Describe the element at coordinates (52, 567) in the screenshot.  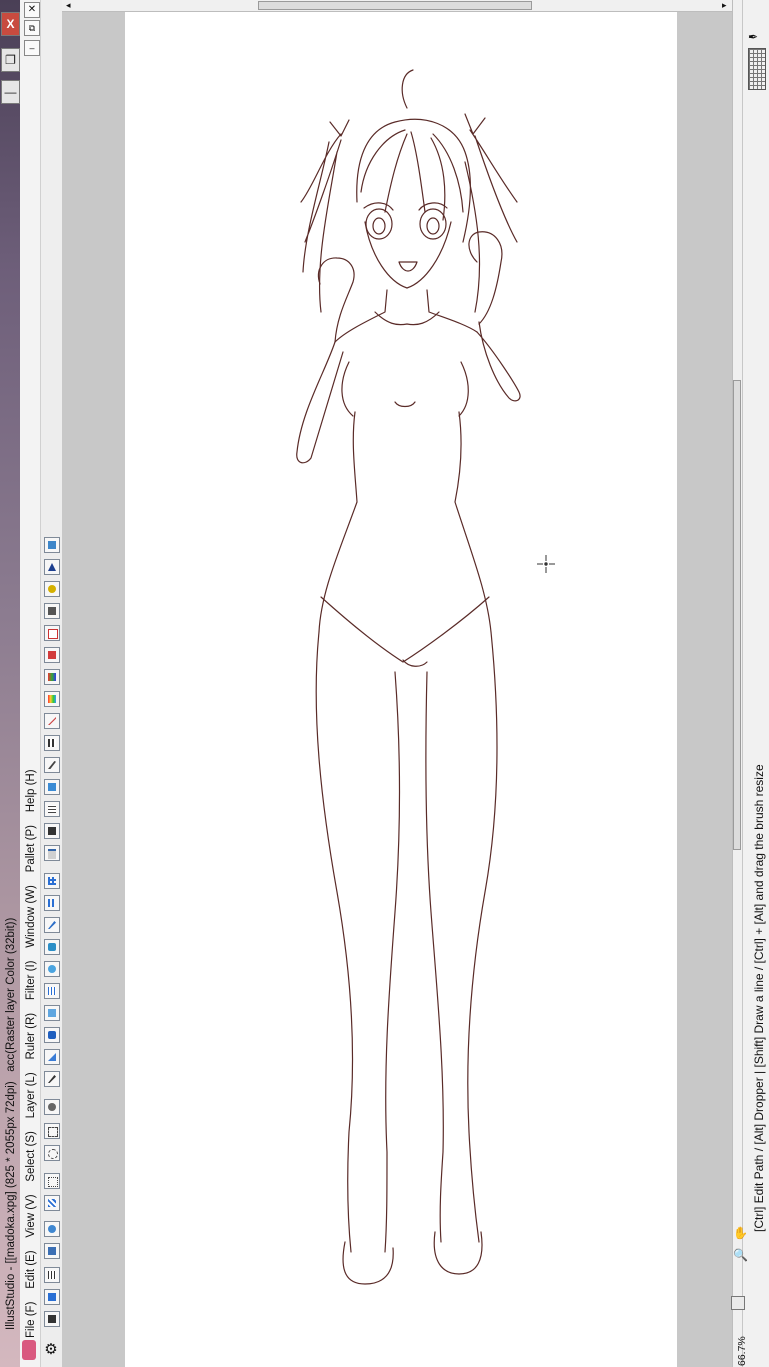
I see `tool-triangle-icon` at that location.